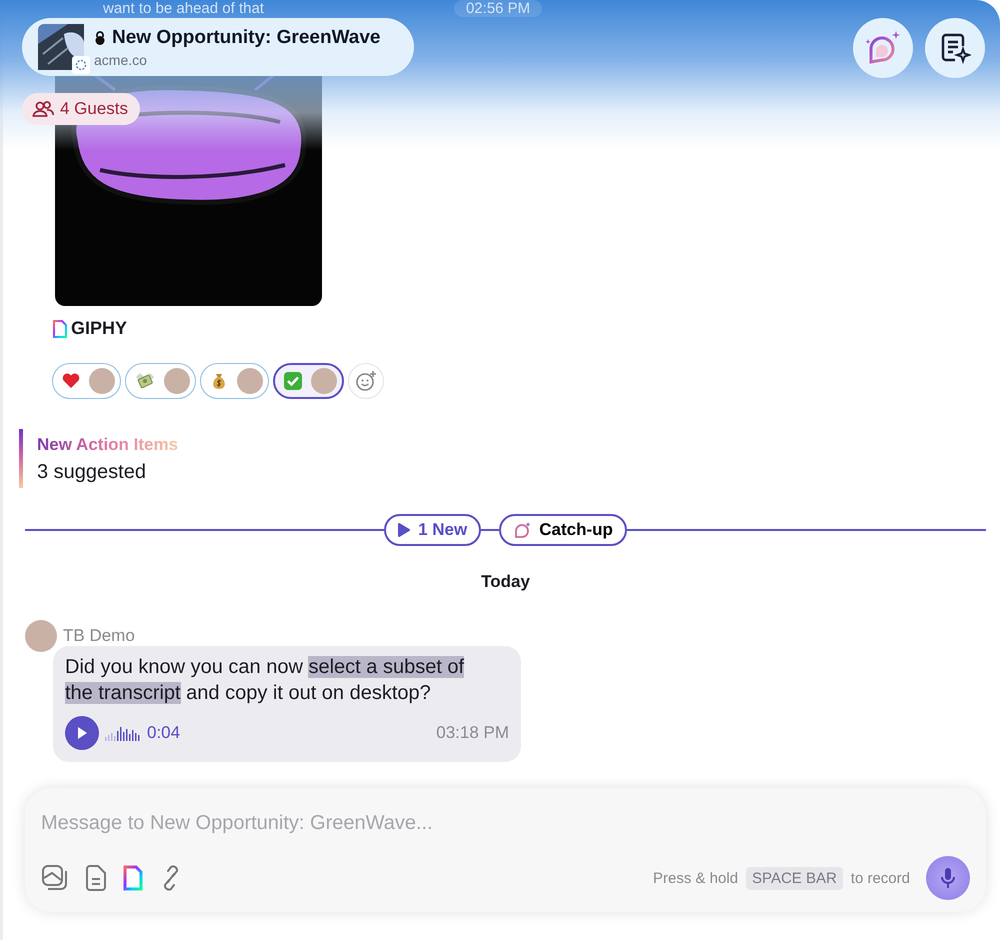 The width and height of the screenshot is (1000, 940). Describe the element at coordinates (563, 530) in the screenshot. I see `catch-up-button: Catch-up` at that location.